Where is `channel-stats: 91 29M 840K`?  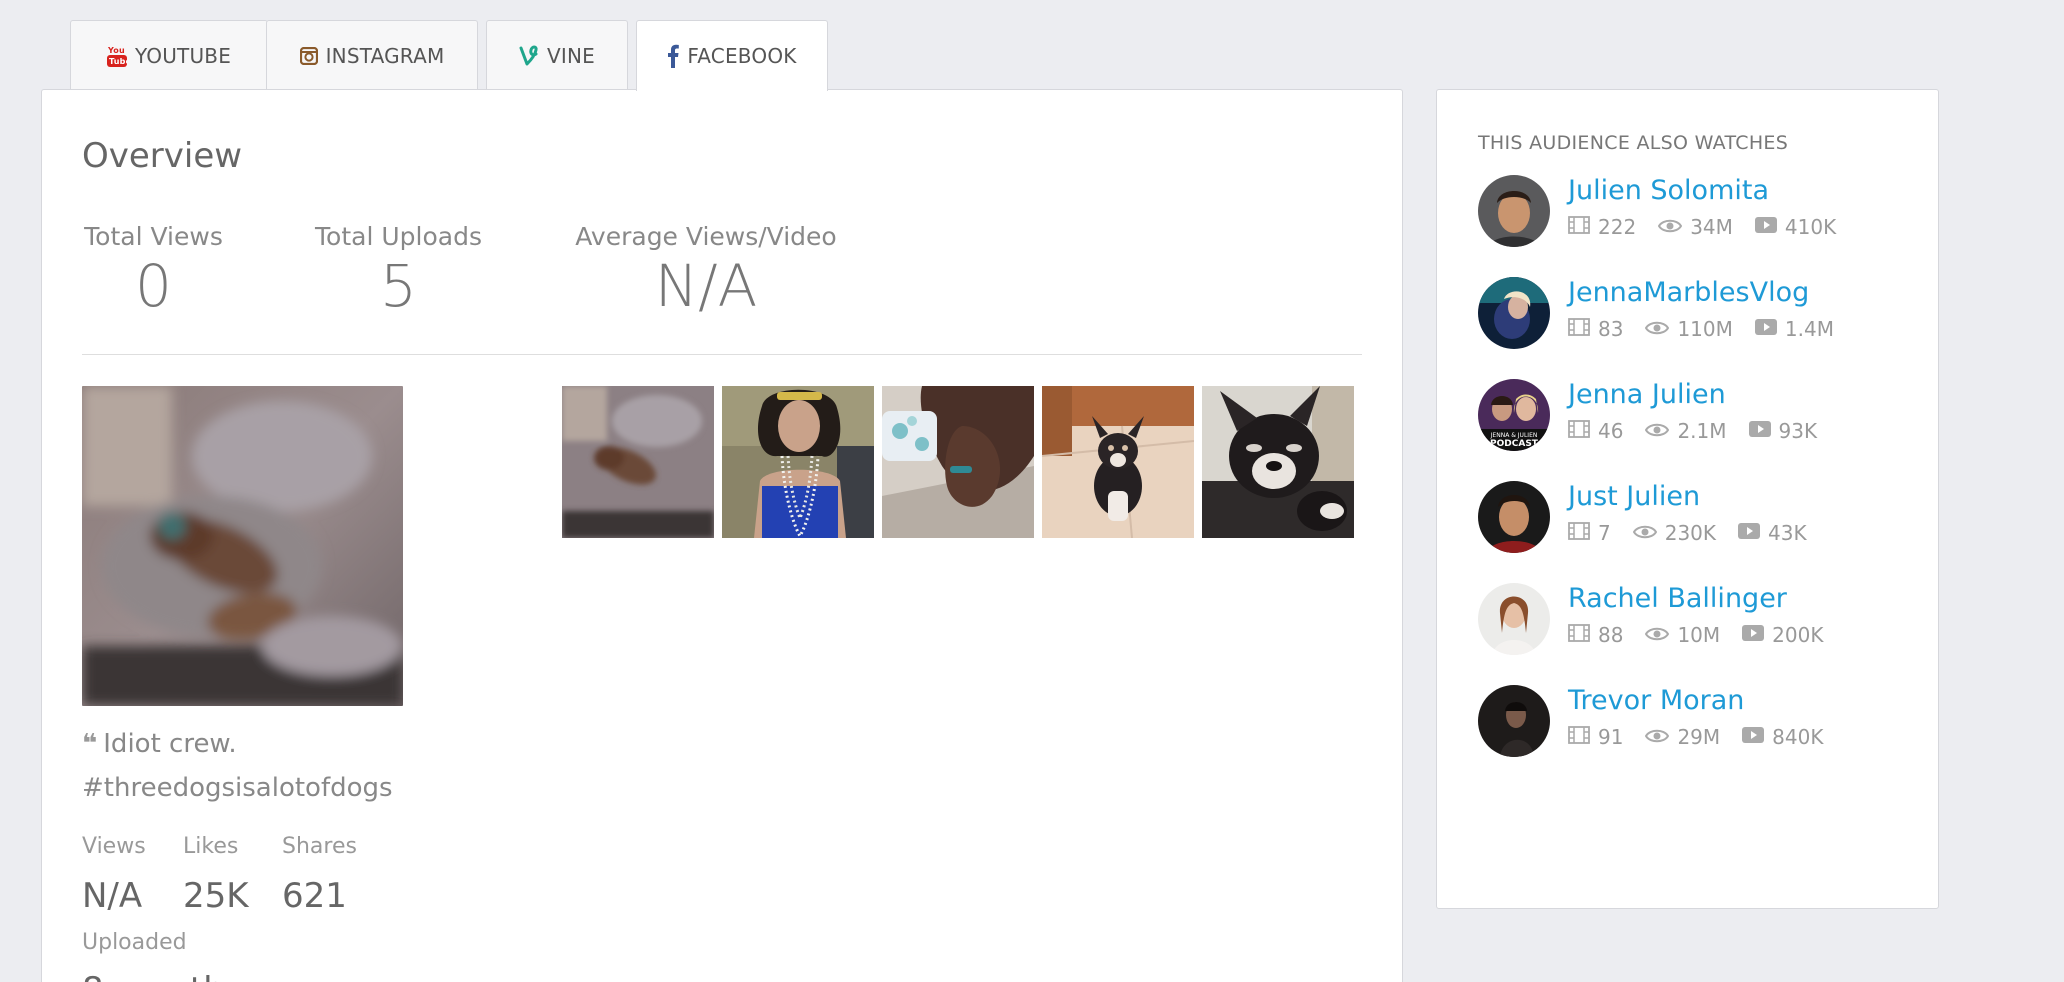 channel-stats: 91 29M 840K is located at coordinates (1706, 737).